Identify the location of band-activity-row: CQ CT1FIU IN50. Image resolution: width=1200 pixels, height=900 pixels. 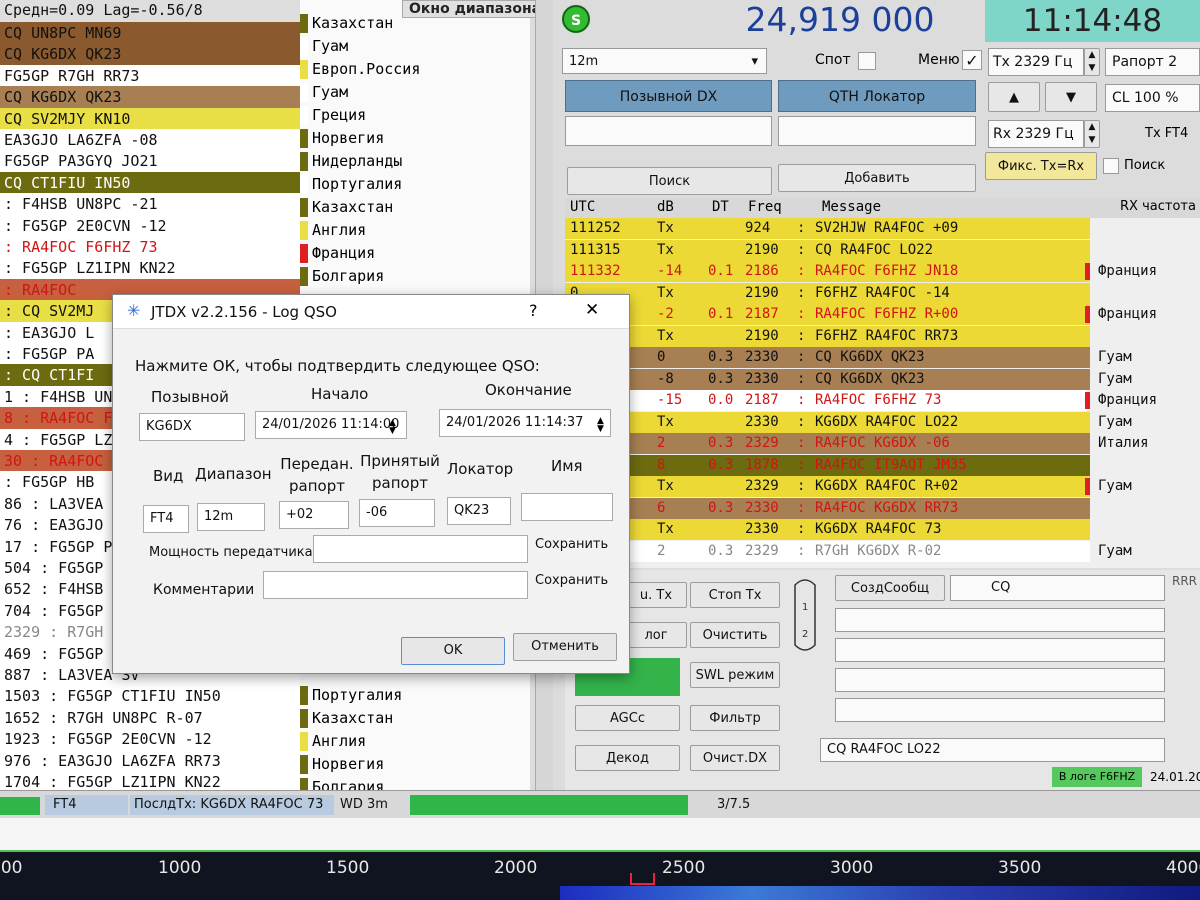
(150, 182).